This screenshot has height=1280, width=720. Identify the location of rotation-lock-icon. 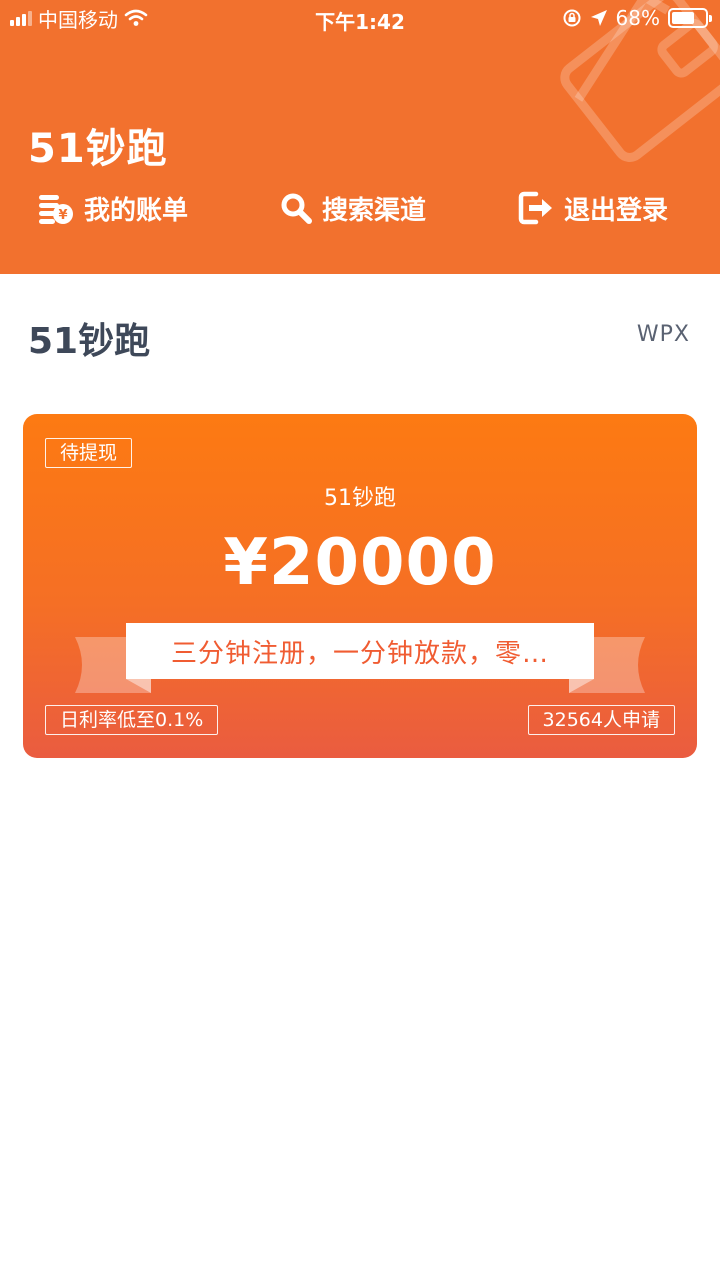
(572, 18).